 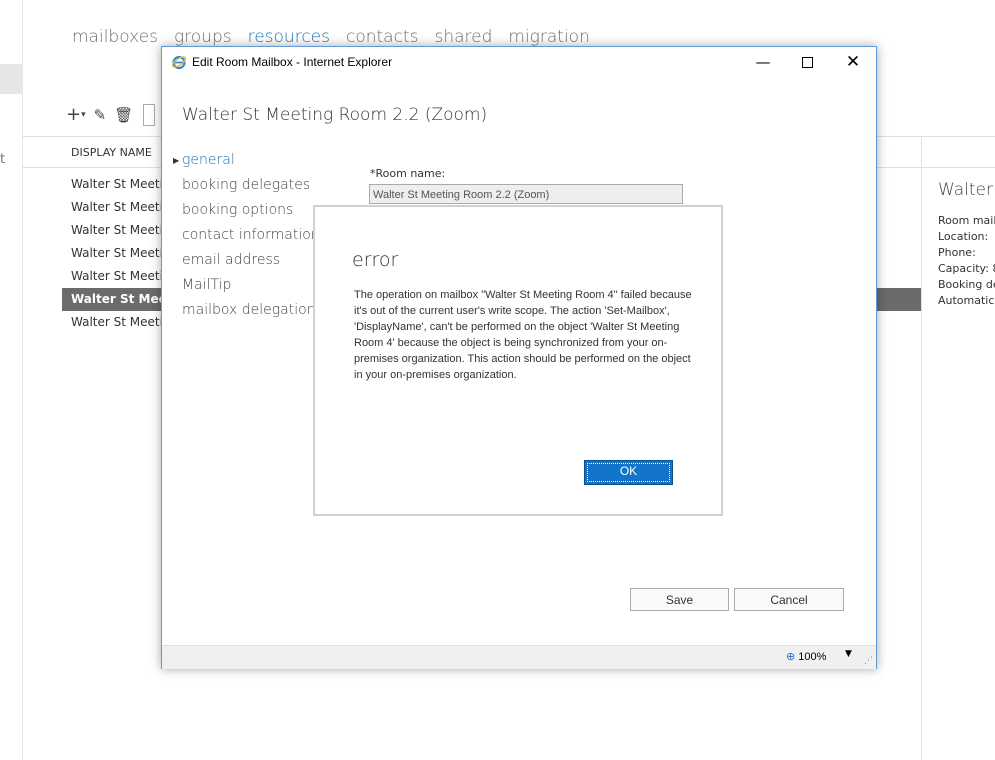 I want to click on resize-grip-icon: ⋰, so click(x=868, y=661).